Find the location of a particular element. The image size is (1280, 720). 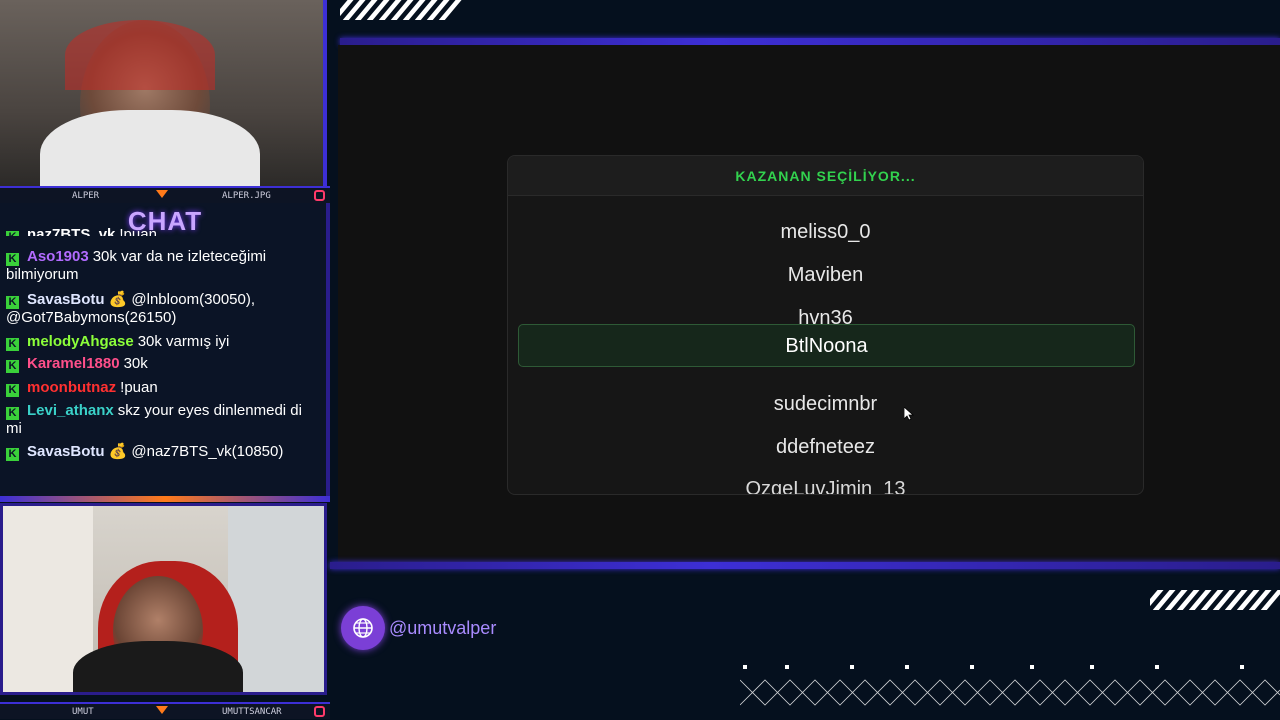

decorative-stripes-bottom is located at coordinates (1215, 600).